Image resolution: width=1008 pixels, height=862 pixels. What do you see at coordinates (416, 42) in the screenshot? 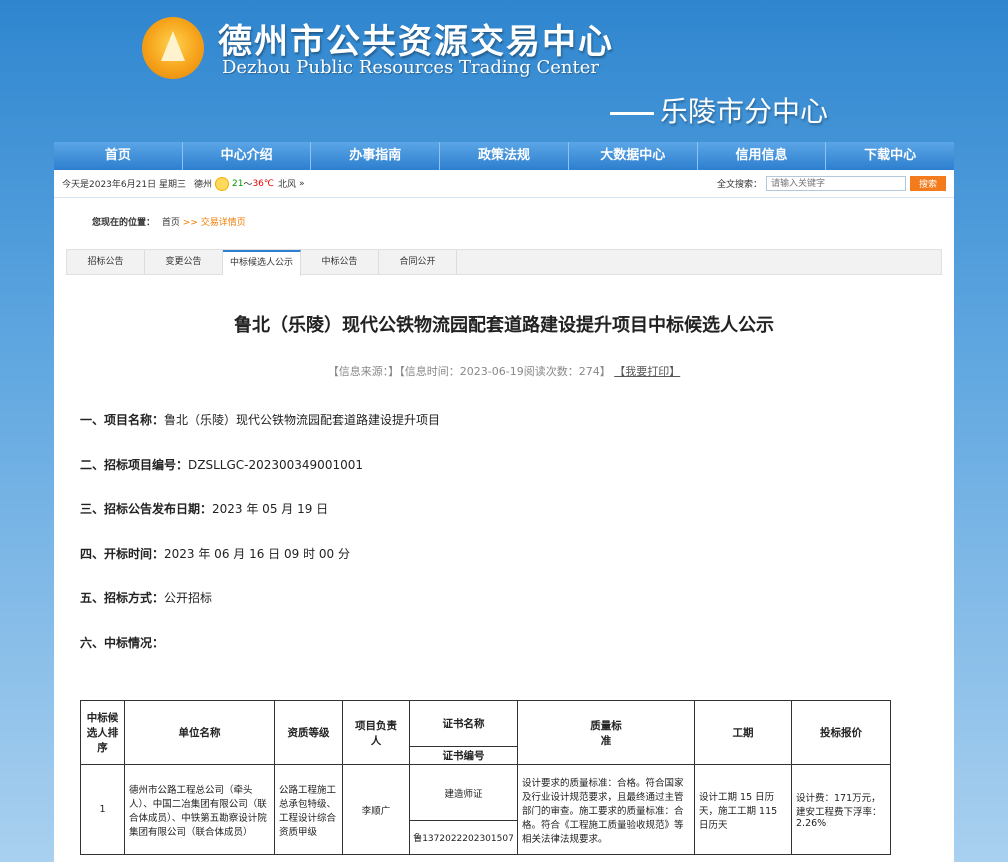
I see `site-title-cn: 德州市公共资源交易中心` at bounding box center [416, 42].